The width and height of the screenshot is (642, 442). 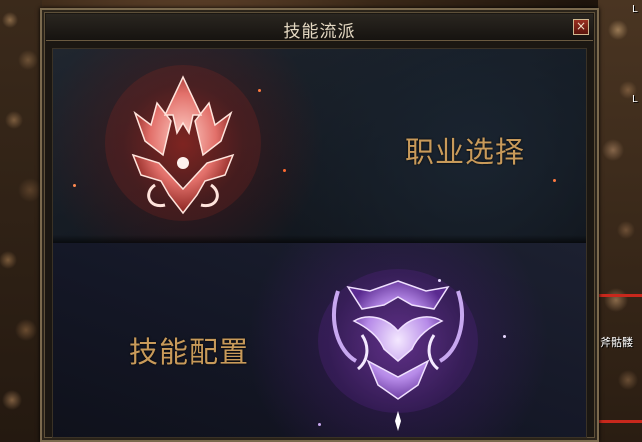 What do you see at coordinates (398, 350) in the screenshot?
I see `purple-crest-icon` at bounding box center [398, 350].